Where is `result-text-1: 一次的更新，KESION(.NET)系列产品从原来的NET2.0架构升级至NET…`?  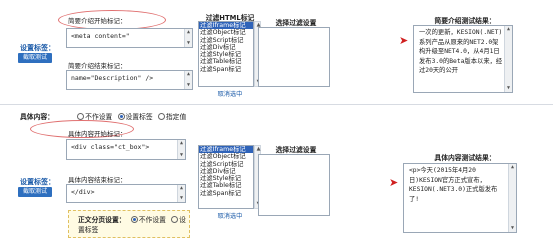
result-text-1: 一次的更新，KESION(.NET)系列产品从原来的NET2.0架构升级至NET… is located at coordinates (461, 52).